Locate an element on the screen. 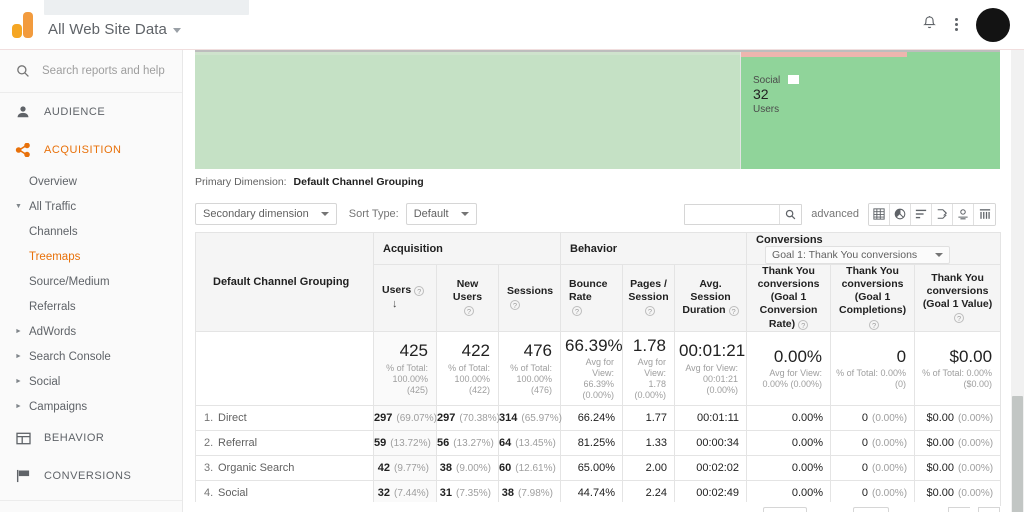 The width and height of the screenshot is (1024, 512). summary-value: 422 is located at coordinates (475, 351).